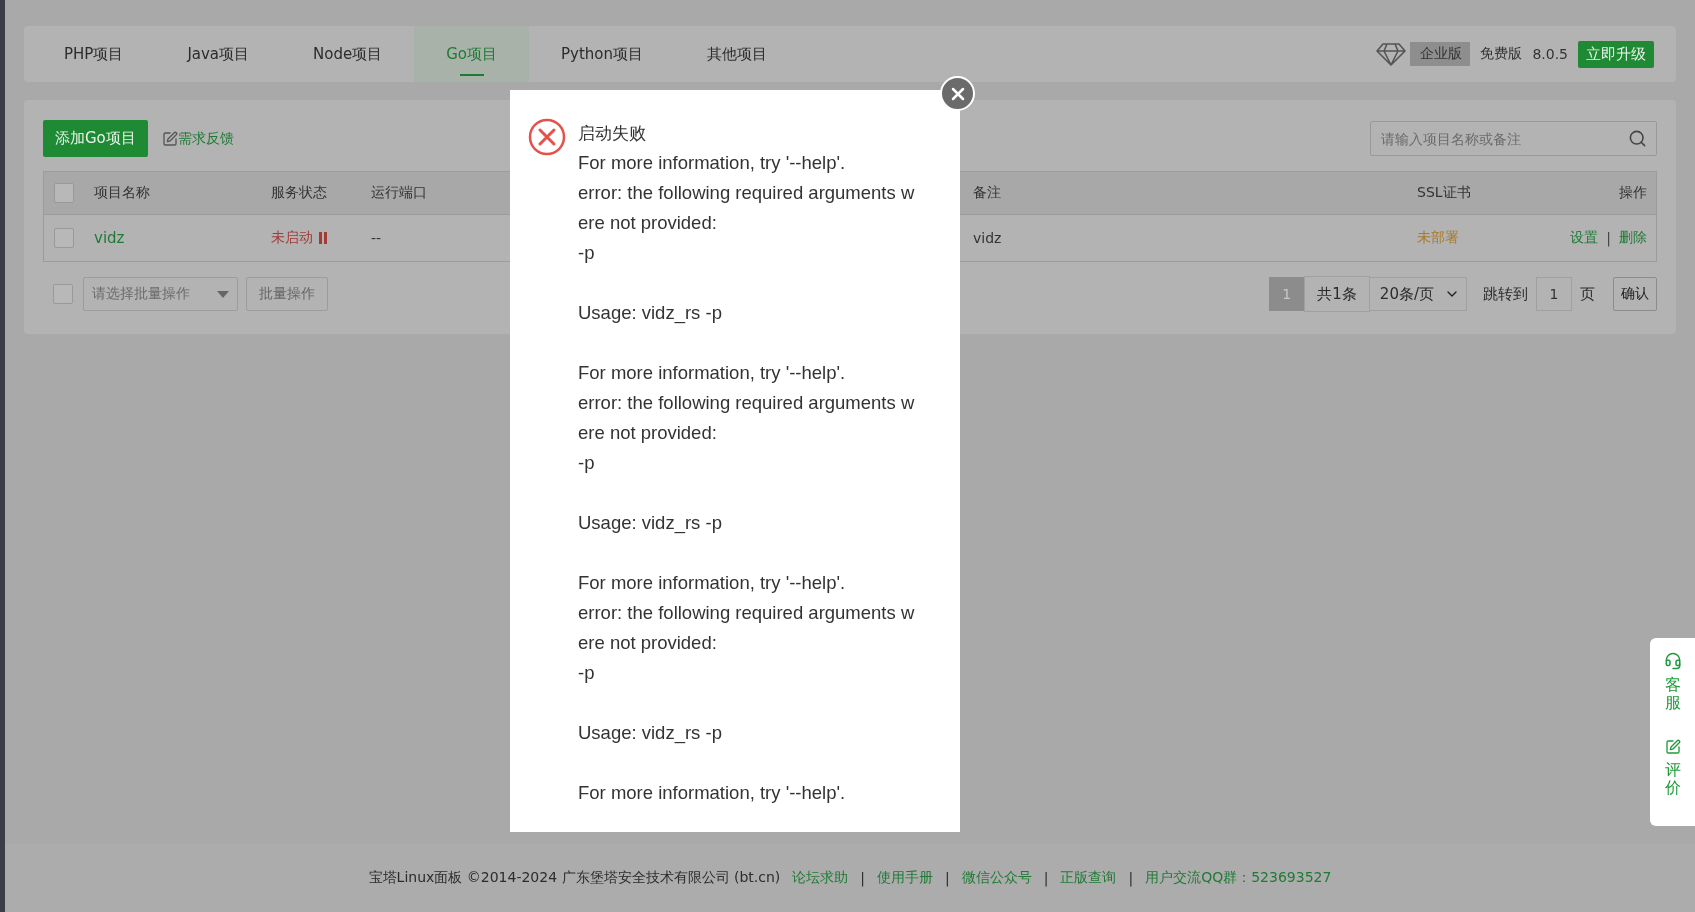 This screenshot has height=912, width=1695. Describe the element at coordinates (160, 294) in the screenshot. I see `batch-select: 请选择批量操作` at that location.